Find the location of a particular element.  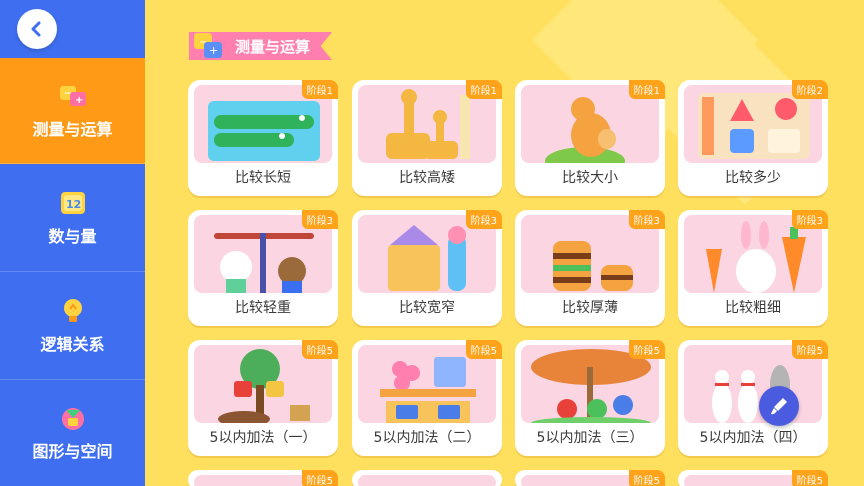

sidebar-item-label: 图形与空间 is located at coordinates (72, 451).